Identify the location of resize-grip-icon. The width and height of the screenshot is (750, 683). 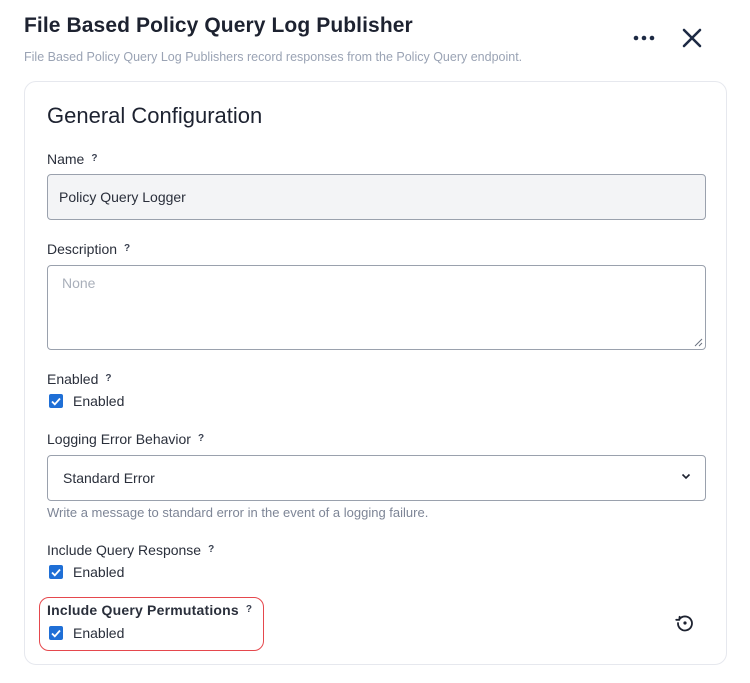
(698, 342).